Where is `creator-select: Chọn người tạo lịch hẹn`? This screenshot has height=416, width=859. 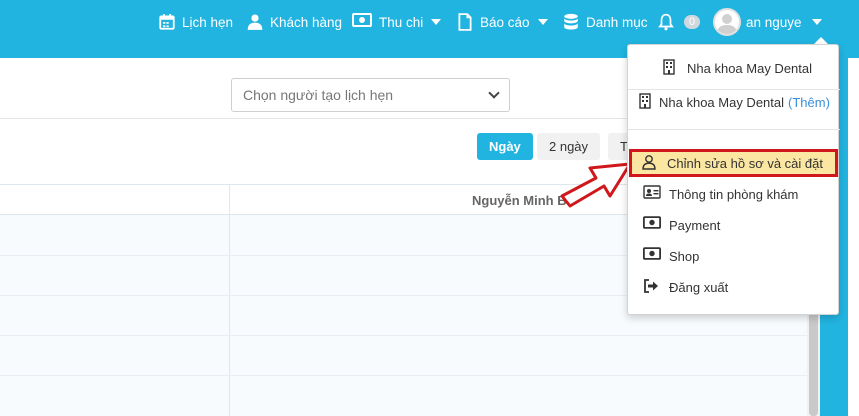 creator-select: Chọn người tạo lịch hẹn is located at coordinates (370, 95).